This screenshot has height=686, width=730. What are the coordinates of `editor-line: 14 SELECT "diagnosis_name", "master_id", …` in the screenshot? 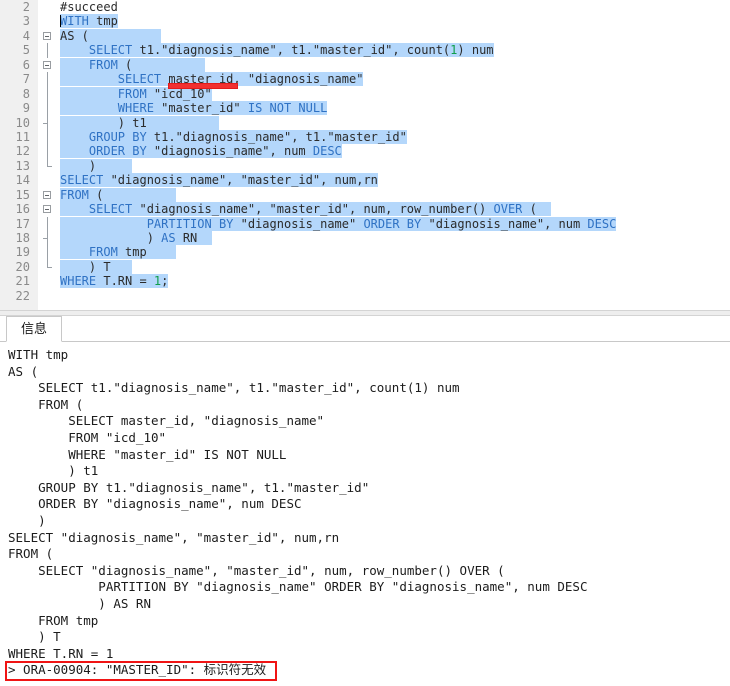 It's located at (365, 180).